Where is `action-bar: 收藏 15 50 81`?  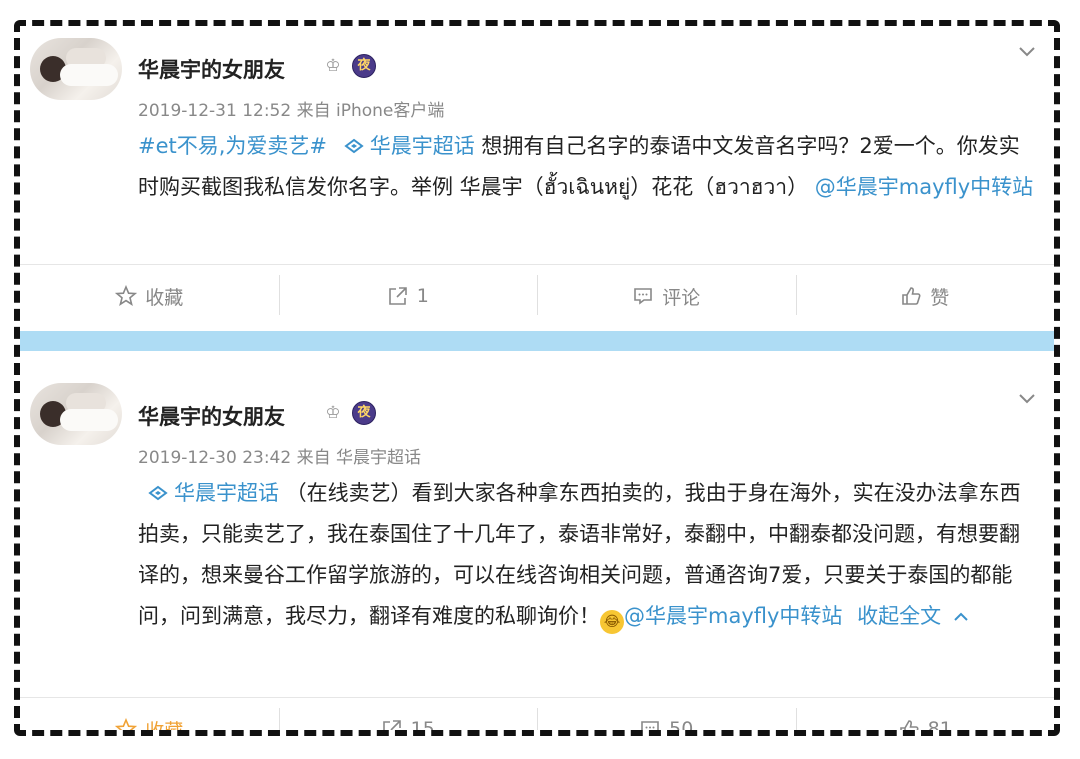 action-bar: 收藏 15 50 81 is located at coordinates (537, 713).